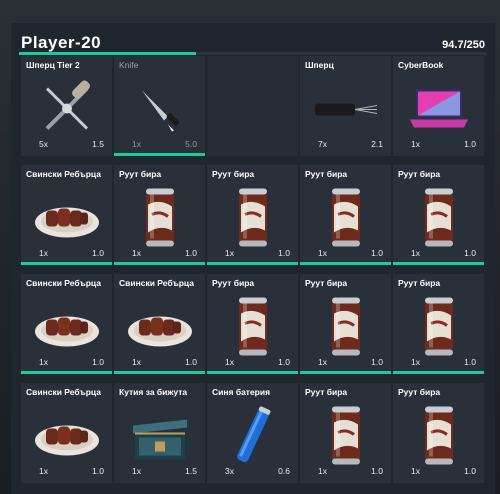 Image resolution: width=500 pixels, height=494 pixels. Describe the element at coordinates (377, 144) in the screenshot. I see `item-weight: 2.1` at that location.